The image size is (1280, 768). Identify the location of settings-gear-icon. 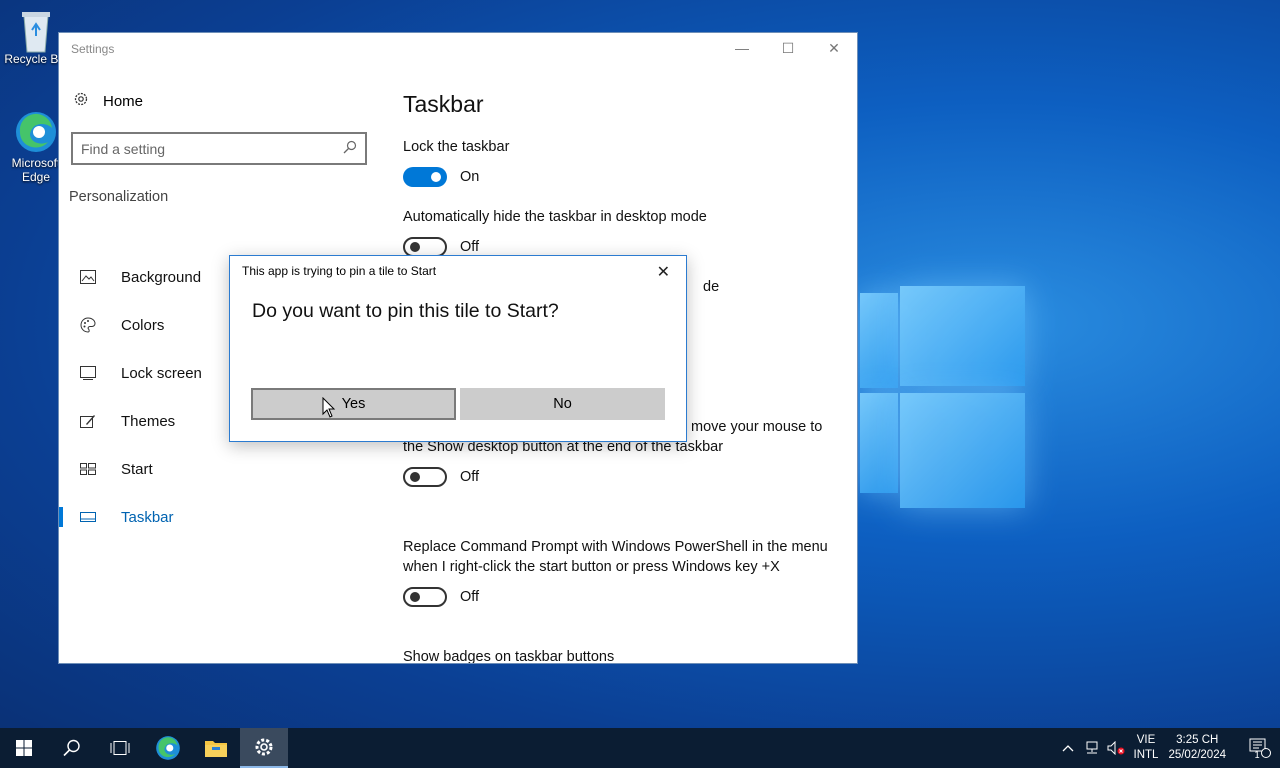
(264, 747).